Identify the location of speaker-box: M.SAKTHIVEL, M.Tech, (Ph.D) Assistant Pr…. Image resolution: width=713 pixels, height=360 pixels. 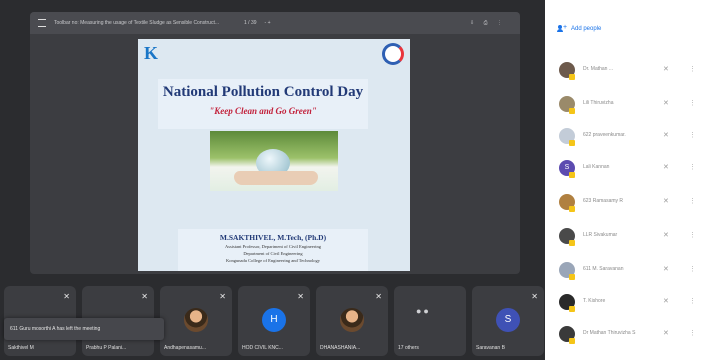
(273, 250).